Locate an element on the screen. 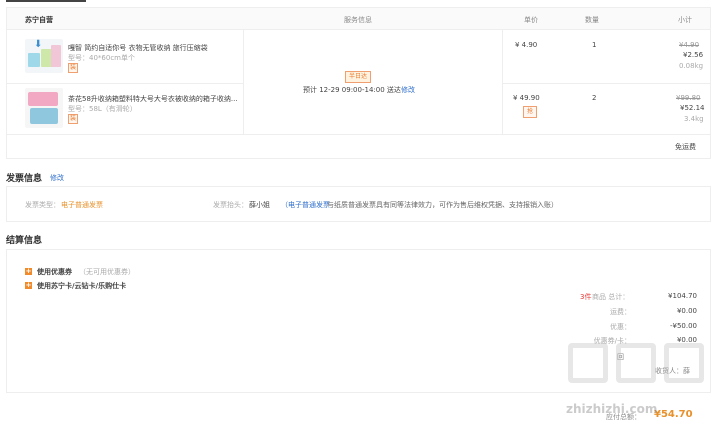  invoice-edit-link: 修改 is located at coordinates (57, 178).